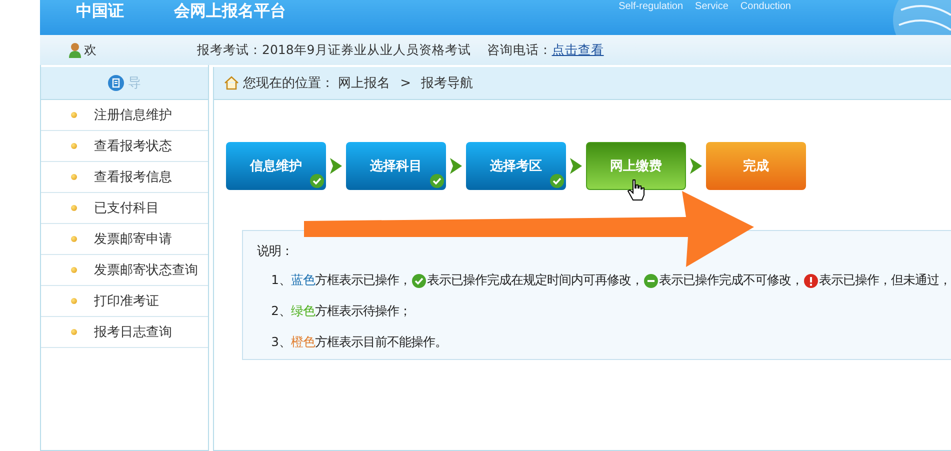 This screenshot has width=951, height=451. I want to click on legend-text: 表示已操作完成不可修改，, so click(731, 280).